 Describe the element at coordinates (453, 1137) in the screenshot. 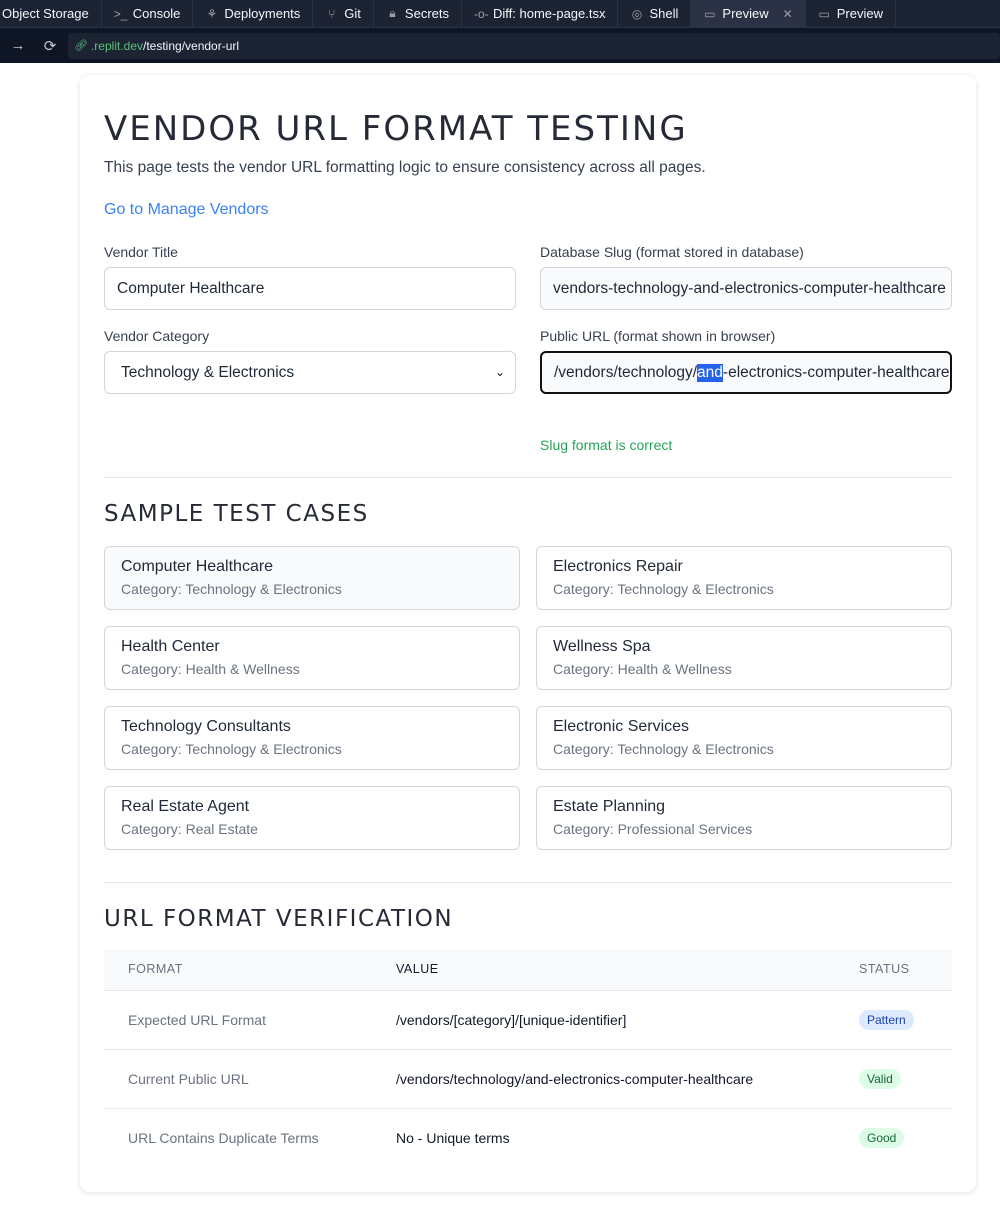

I see `value-cell: No - Unique terms` at that location.